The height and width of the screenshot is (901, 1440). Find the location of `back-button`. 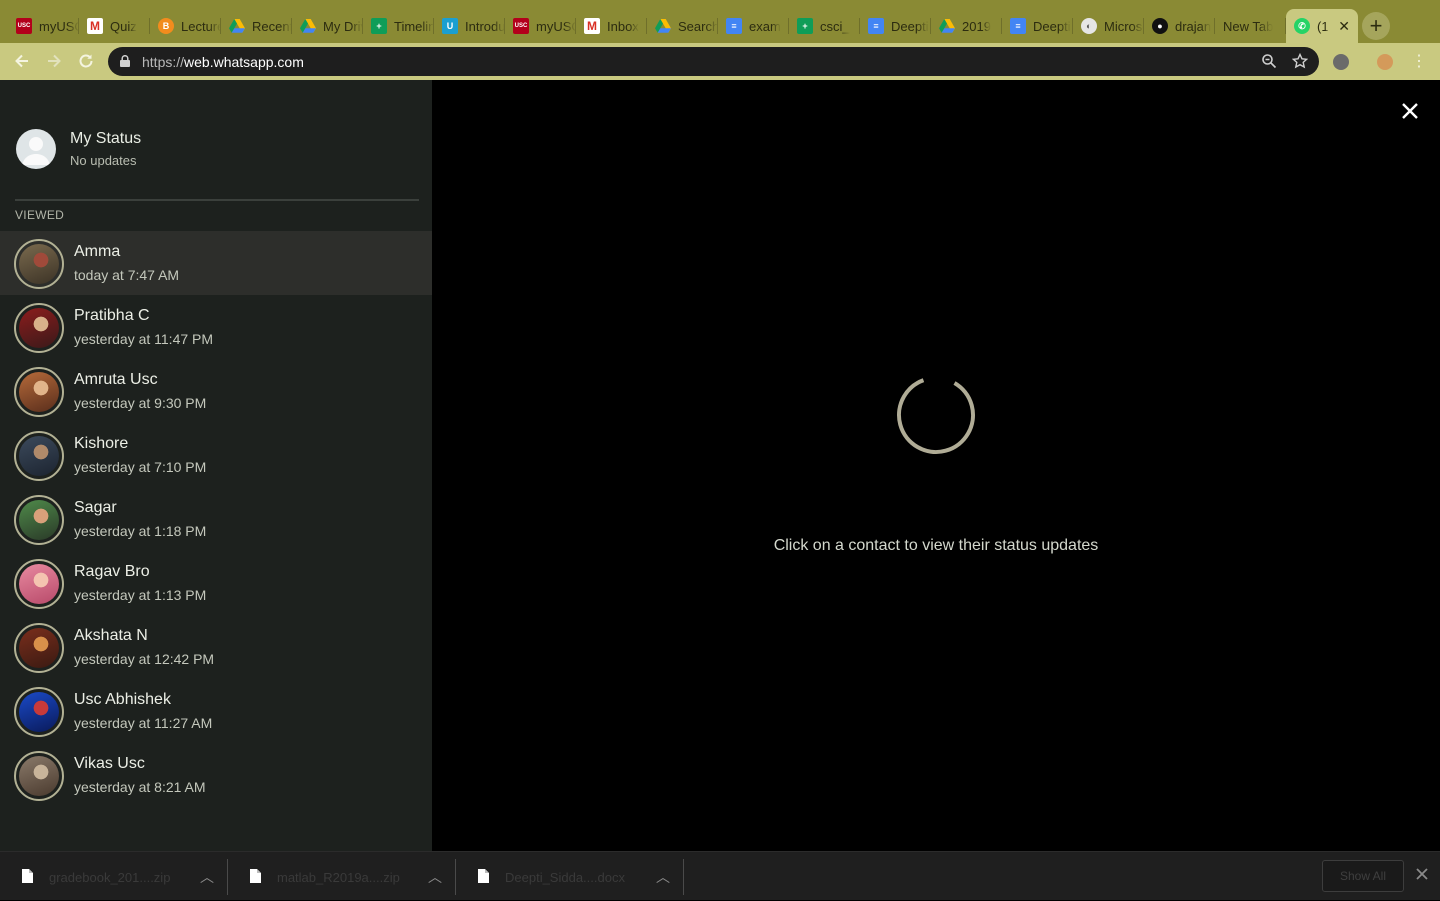

back-button is located at coordinates (22, 62).